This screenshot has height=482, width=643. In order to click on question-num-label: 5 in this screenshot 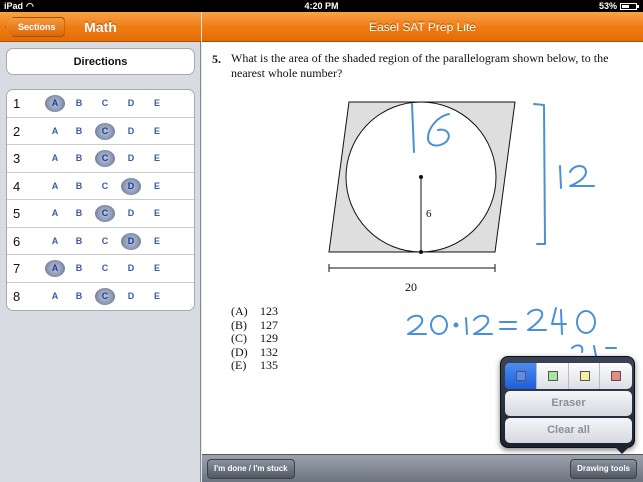, I will do `click(17, 213)`.